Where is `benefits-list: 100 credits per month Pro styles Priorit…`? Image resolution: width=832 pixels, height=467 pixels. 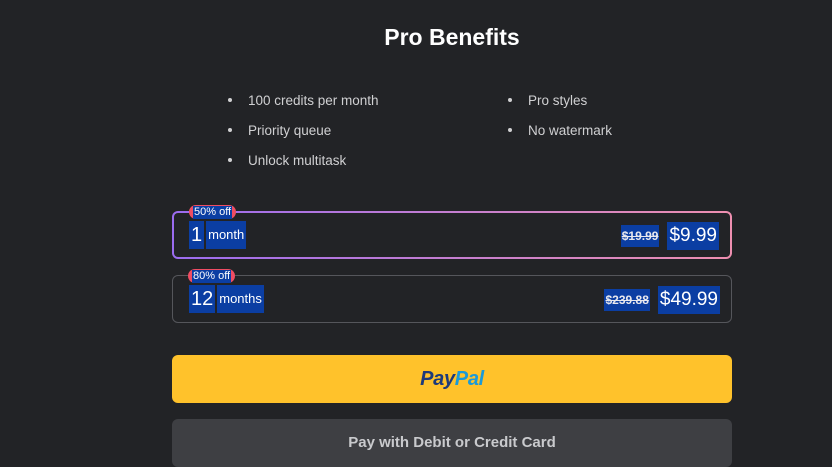
benefits-list: 100 credits per month Pro styles Priorit… is located at coordinates (465, 130).